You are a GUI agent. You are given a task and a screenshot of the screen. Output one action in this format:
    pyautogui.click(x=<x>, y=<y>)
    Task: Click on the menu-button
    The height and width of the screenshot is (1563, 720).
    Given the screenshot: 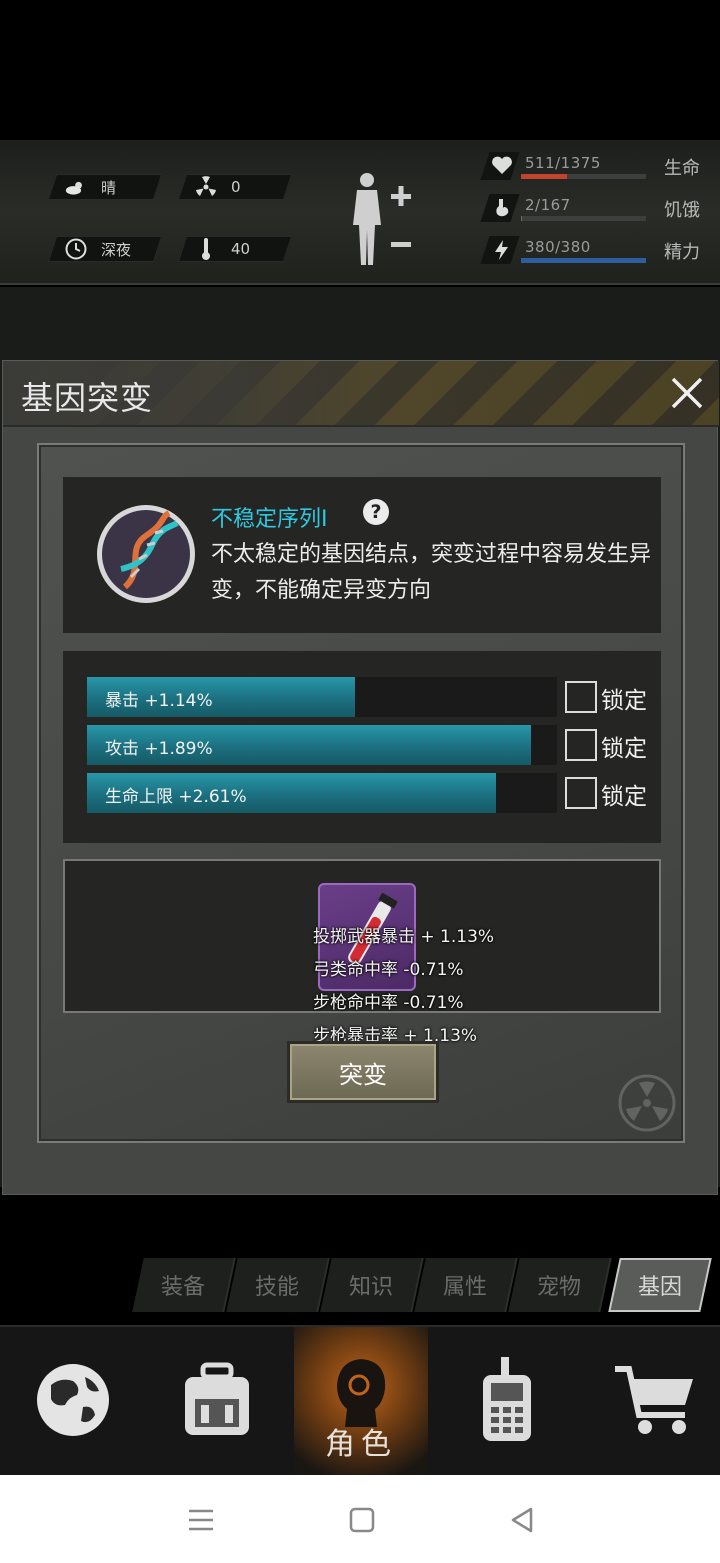 What is the action you would take?
    pyautogui.click(x=201, y=1520)
    